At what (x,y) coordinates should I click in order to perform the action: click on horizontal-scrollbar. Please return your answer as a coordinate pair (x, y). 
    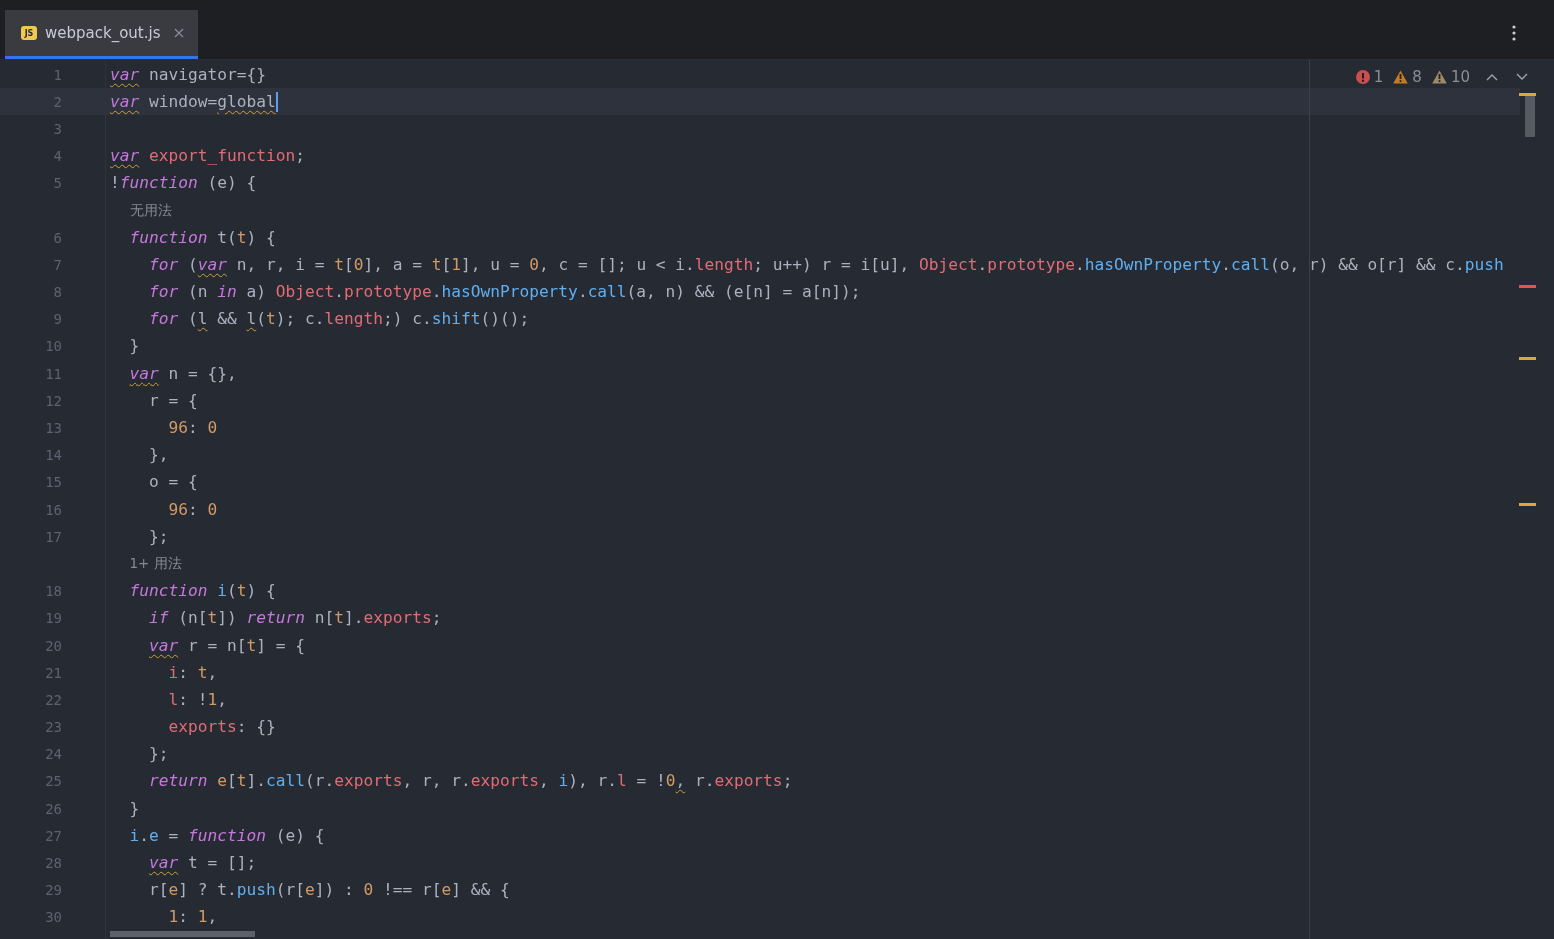
    Looking at the image, I should click on (182, 934).